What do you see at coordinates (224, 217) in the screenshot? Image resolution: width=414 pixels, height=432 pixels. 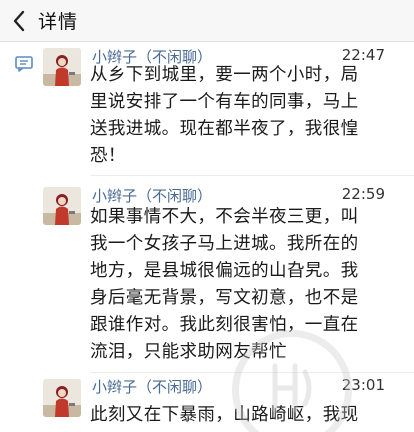 I see `post-line: 如果事情不大，不会半夜三更，叫` at bounding box center [224, 217].